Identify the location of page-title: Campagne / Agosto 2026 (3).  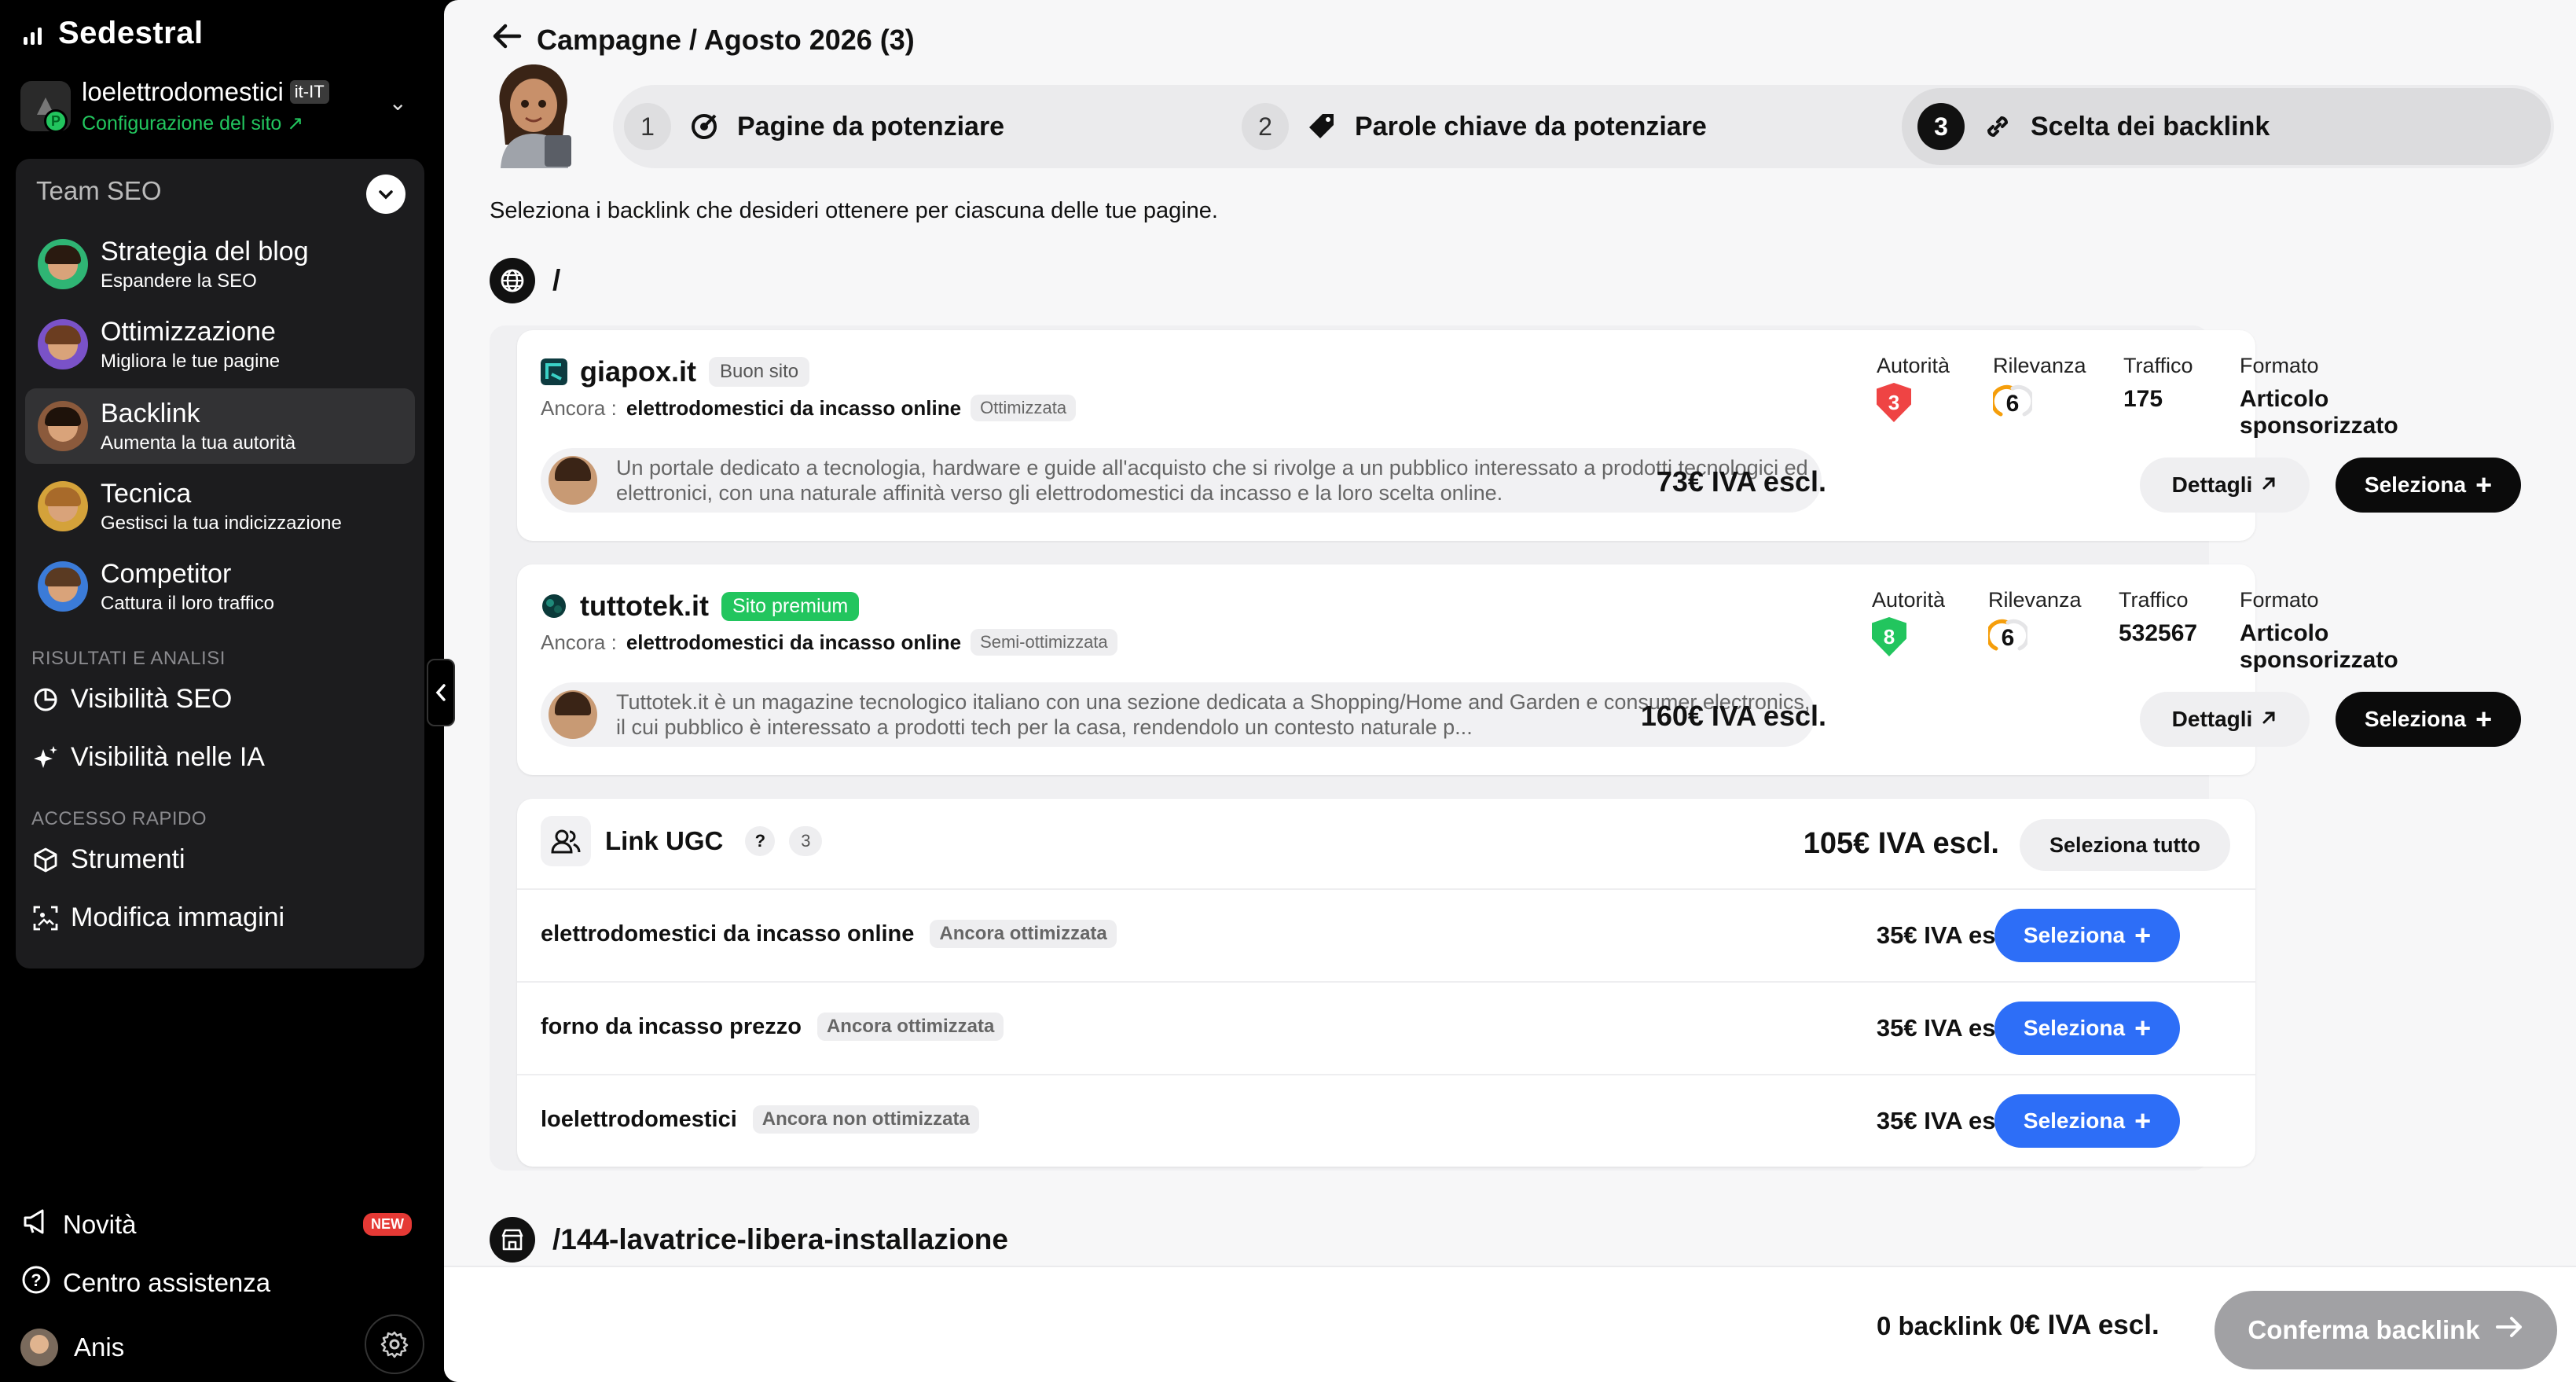
(726, 39).